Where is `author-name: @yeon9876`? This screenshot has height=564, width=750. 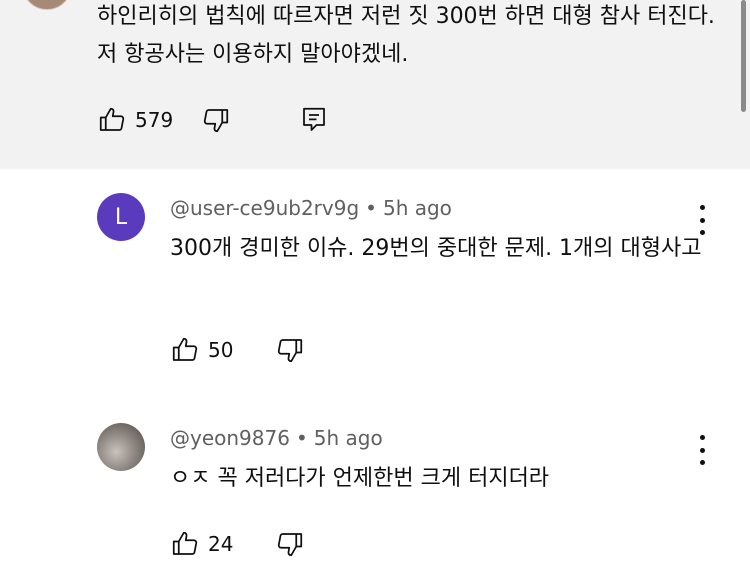 author-name: @yeon9876 is located at coordinates (230, 438).